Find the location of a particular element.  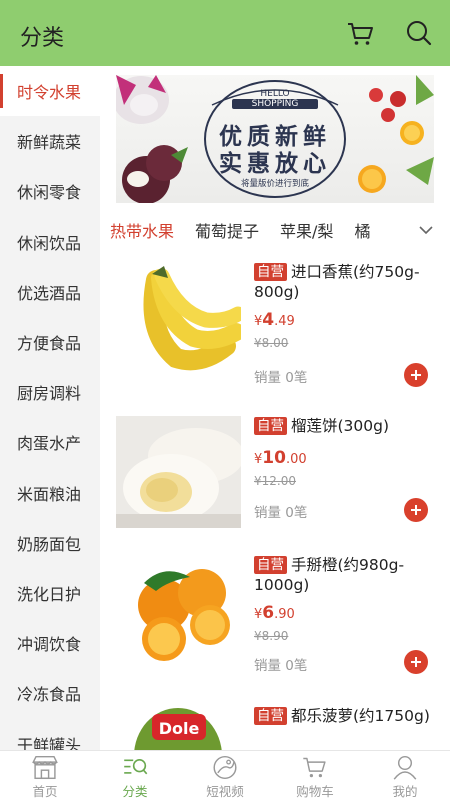

sidebar-item-label: 米面粮油 is located at coordinates (49, 494).